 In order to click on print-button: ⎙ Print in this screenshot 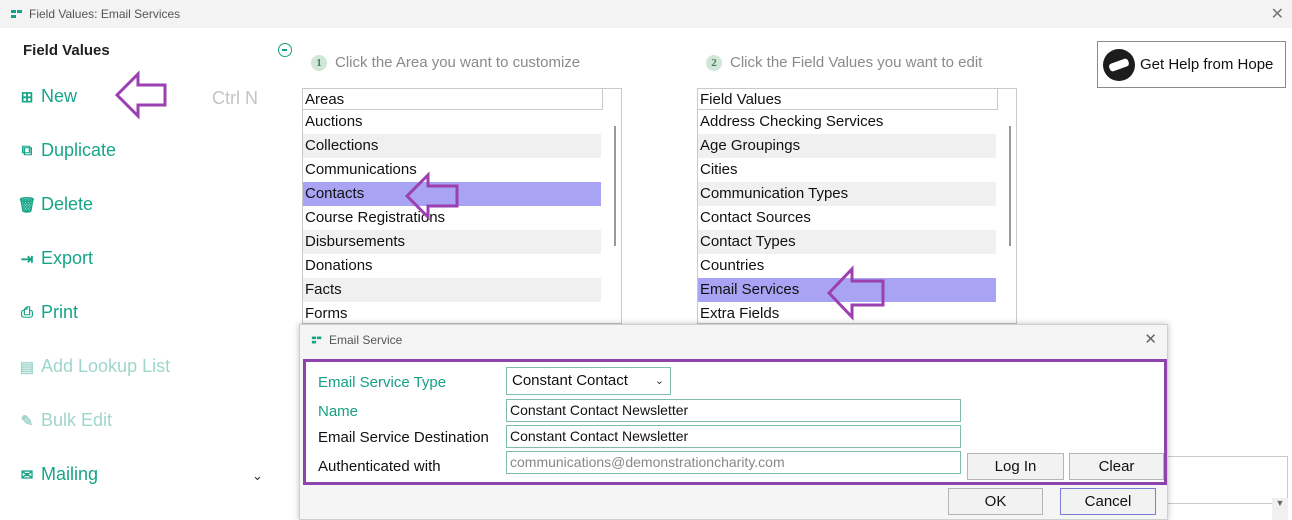, I will do `click(48, 312)`.